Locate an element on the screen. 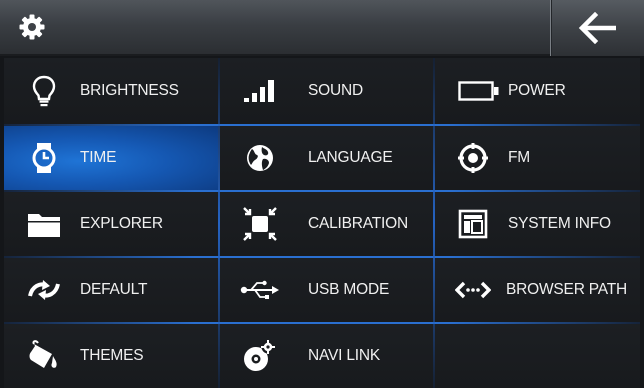  radio-target-icon is located at coordinates (473, 158).